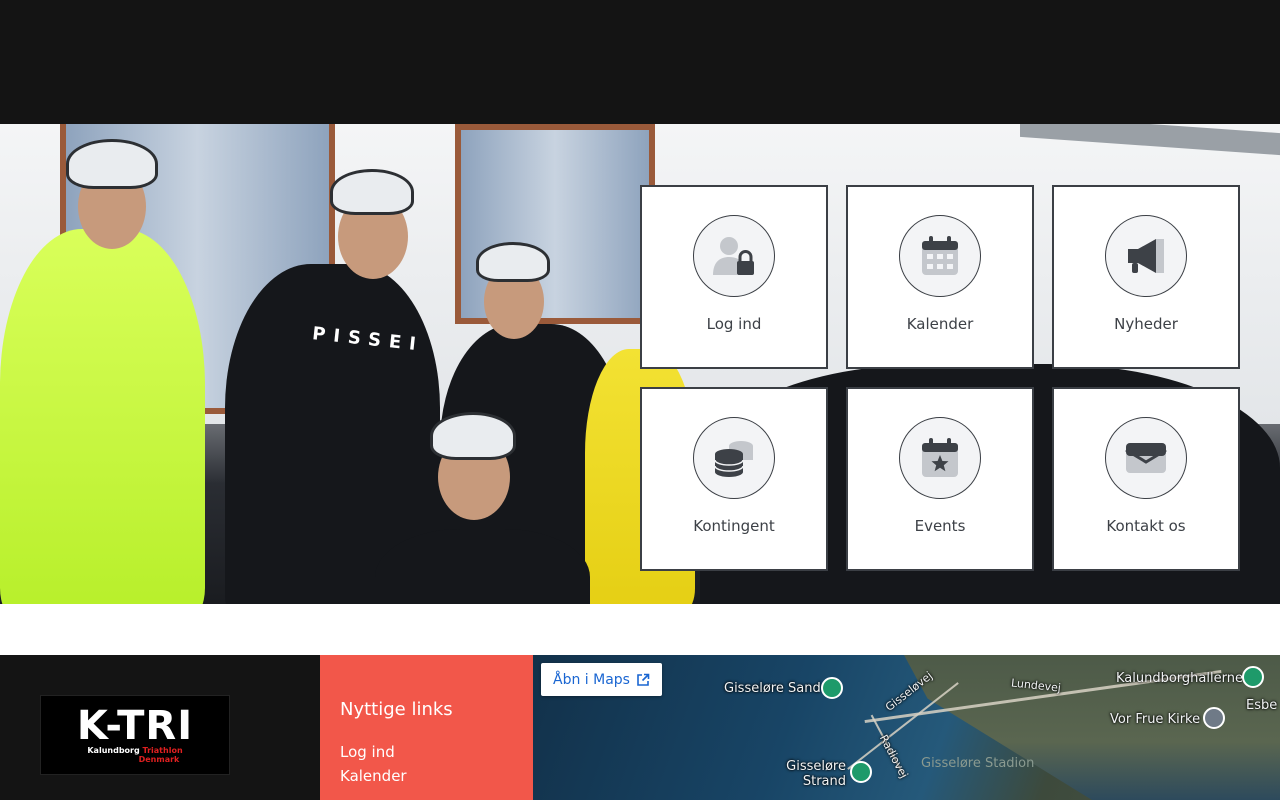 The height and width of the screenshot is (800, 1280). I want to click on ktri-logo: K-TRI Kalundborg Triathlon Denmark, so click(135, 735).